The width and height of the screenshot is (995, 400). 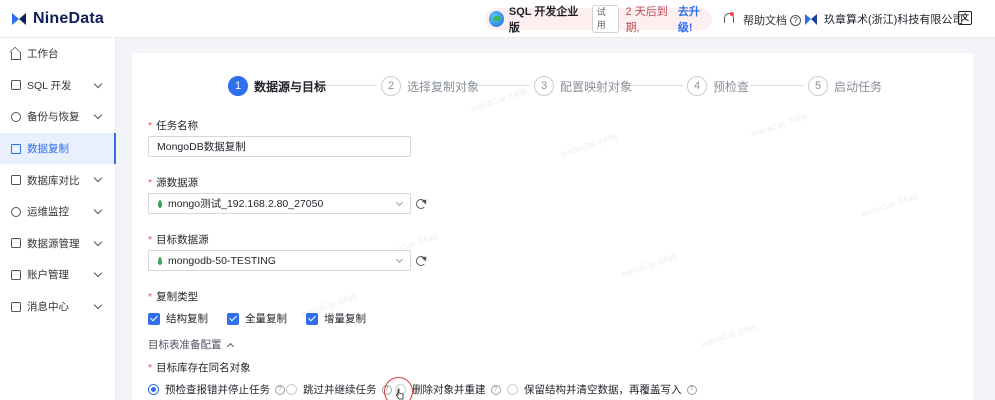 What do you see at coordinates (605, 19) in the screenshot?
I see `trial-badge: 试用` at bounding box center [605, 19].